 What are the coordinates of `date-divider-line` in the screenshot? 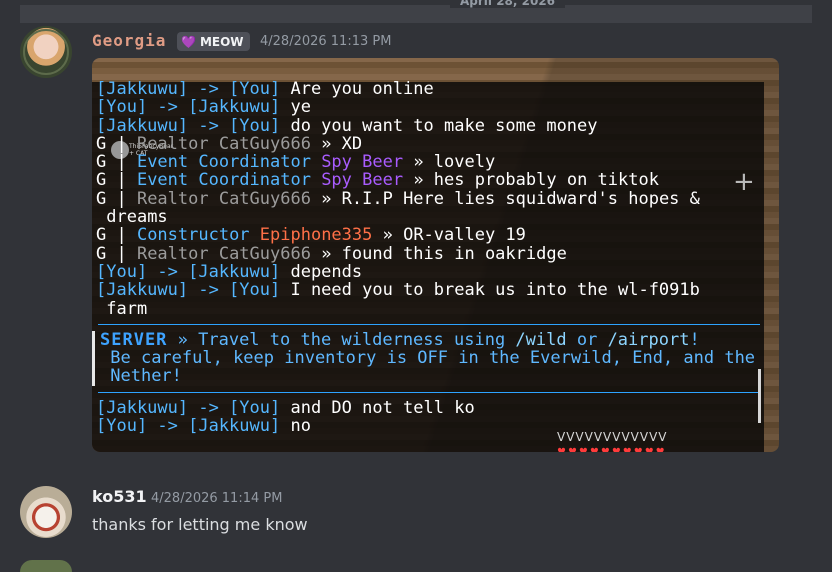 It's located at (416, 14).